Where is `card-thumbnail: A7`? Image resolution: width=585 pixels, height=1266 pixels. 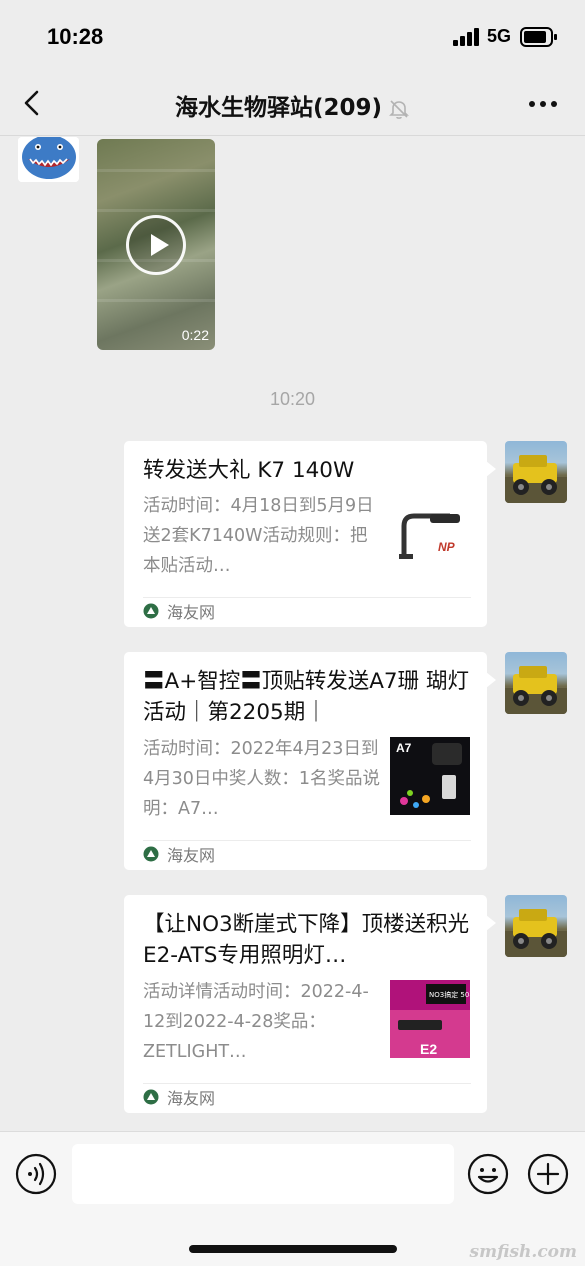
card-thumbnail: A7 is located at coordinates (430, 776).